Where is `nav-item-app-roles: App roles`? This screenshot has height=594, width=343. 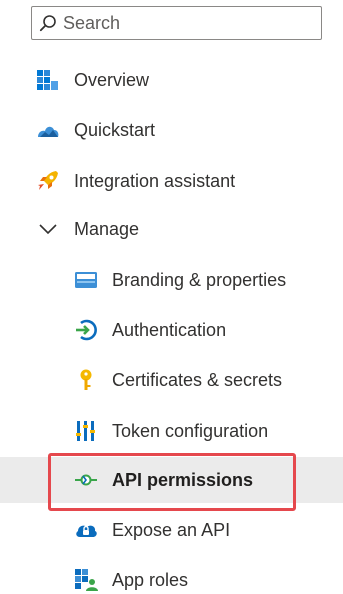 nav-item-app-roles: App roles is located at coordinates (171, 576).